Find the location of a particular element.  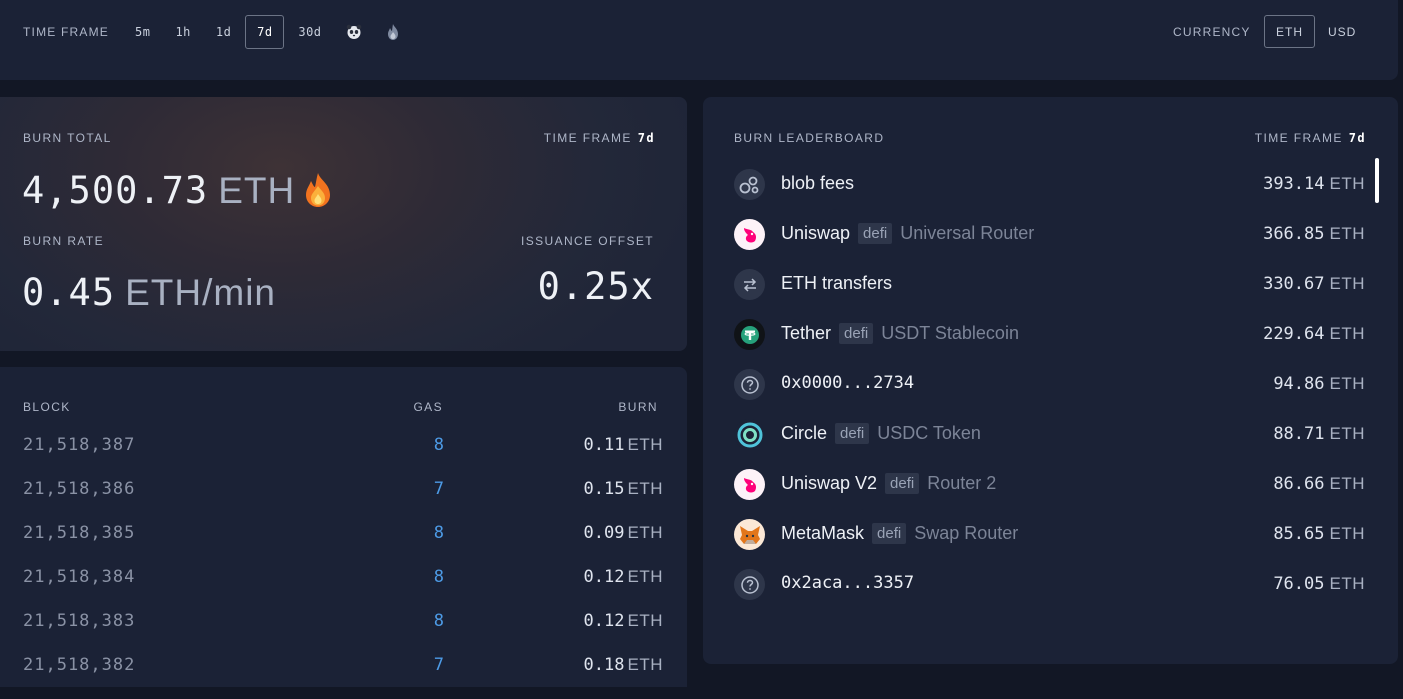

timeframe-option-panda is located at coordinates (354, 32).